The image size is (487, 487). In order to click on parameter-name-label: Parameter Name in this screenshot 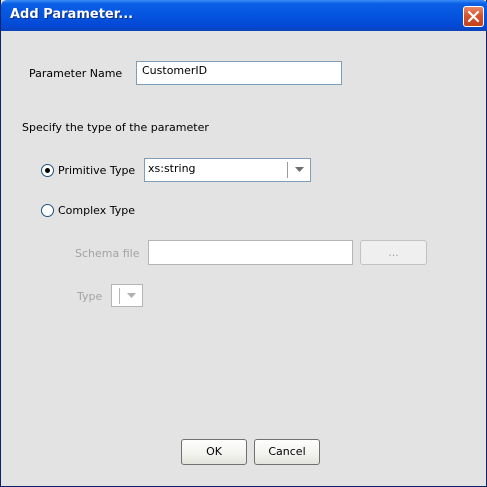, I will do `click(76, 73)`.